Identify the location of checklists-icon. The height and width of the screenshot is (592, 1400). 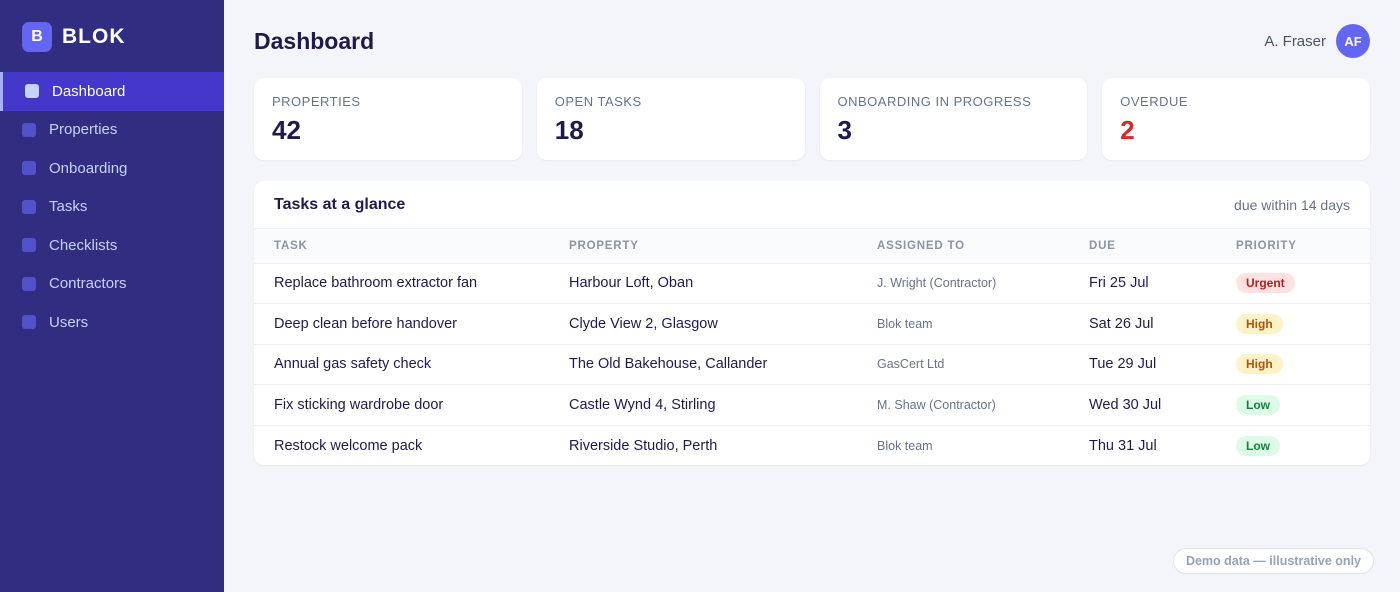
(29, 245).